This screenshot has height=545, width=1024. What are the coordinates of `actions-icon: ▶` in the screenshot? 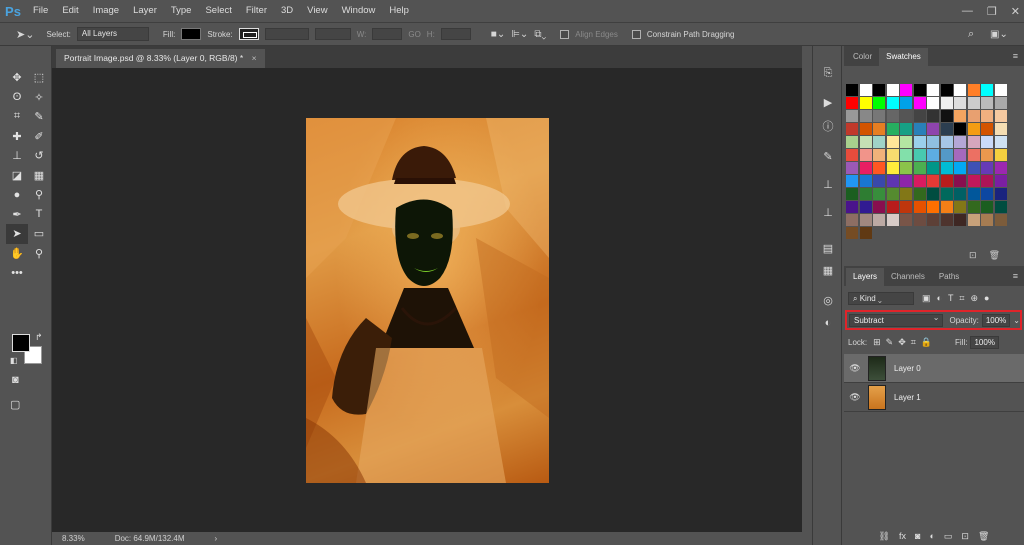 It's located at (828, 103).